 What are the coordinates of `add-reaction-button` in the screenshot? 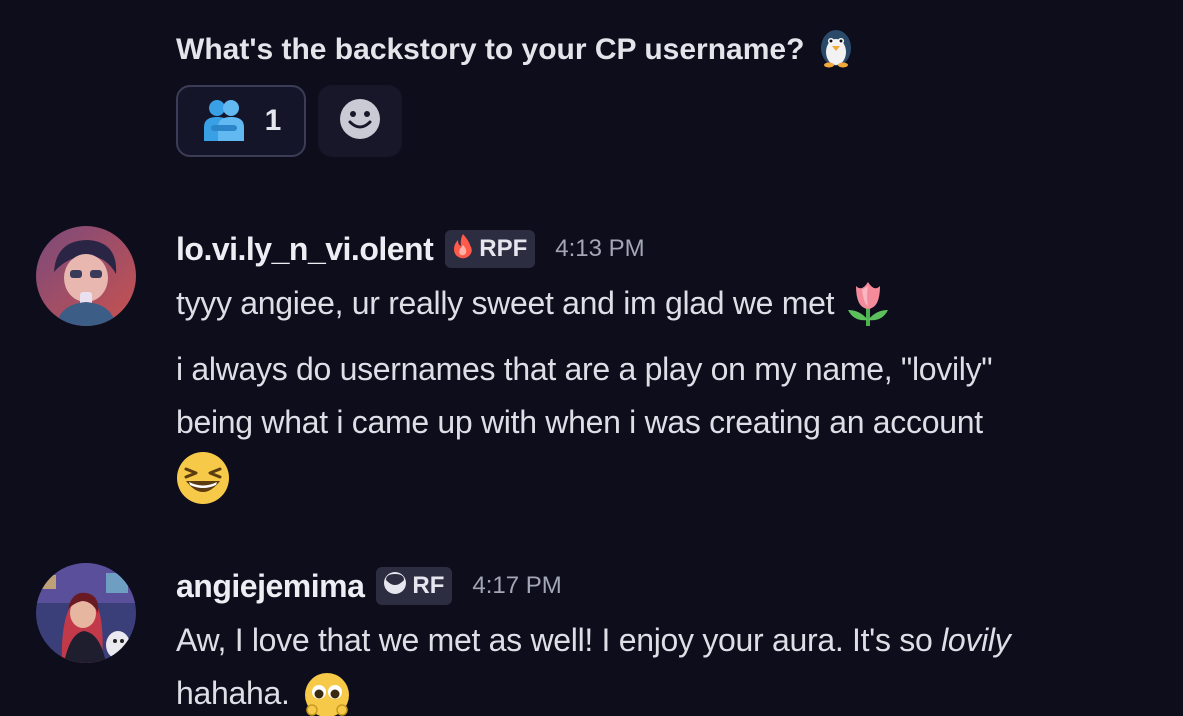 It's located at (360, 121).